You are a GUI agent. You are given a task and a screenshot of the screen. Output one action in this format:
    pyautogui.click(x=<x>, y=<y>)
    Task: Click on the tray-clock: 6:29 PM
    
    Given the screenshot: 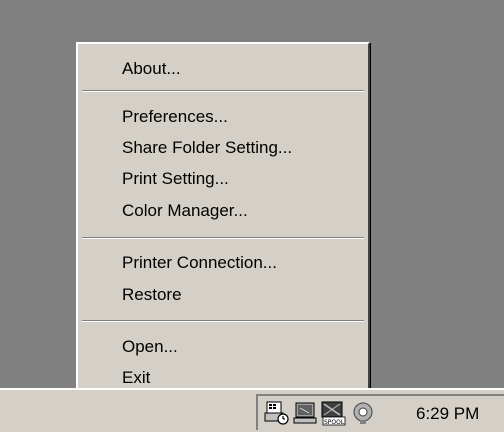 What is the action you would take?
    pyautogui.click(x=447, y=414)
    